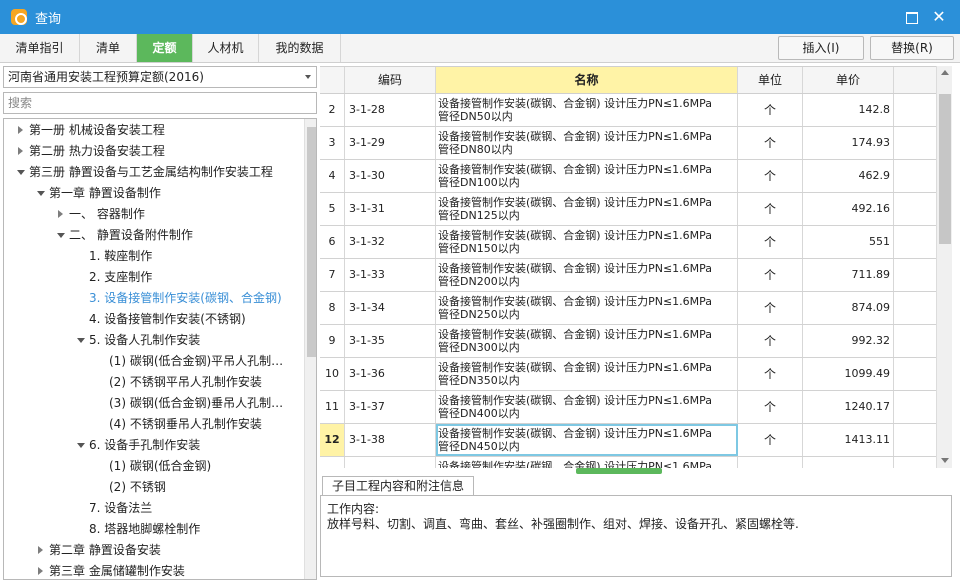 The width and height of the screenshot is (960, 580). I want to click on title-bar: 查询 ✕, so click(480, 17).